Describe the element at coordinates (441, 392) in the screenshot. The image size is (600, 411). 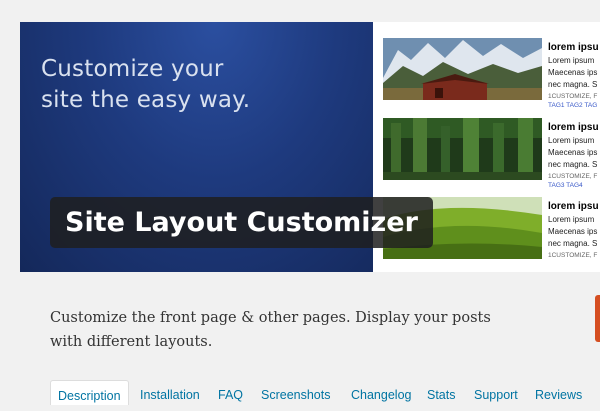
I see `tab-stats: Stats` at that location.